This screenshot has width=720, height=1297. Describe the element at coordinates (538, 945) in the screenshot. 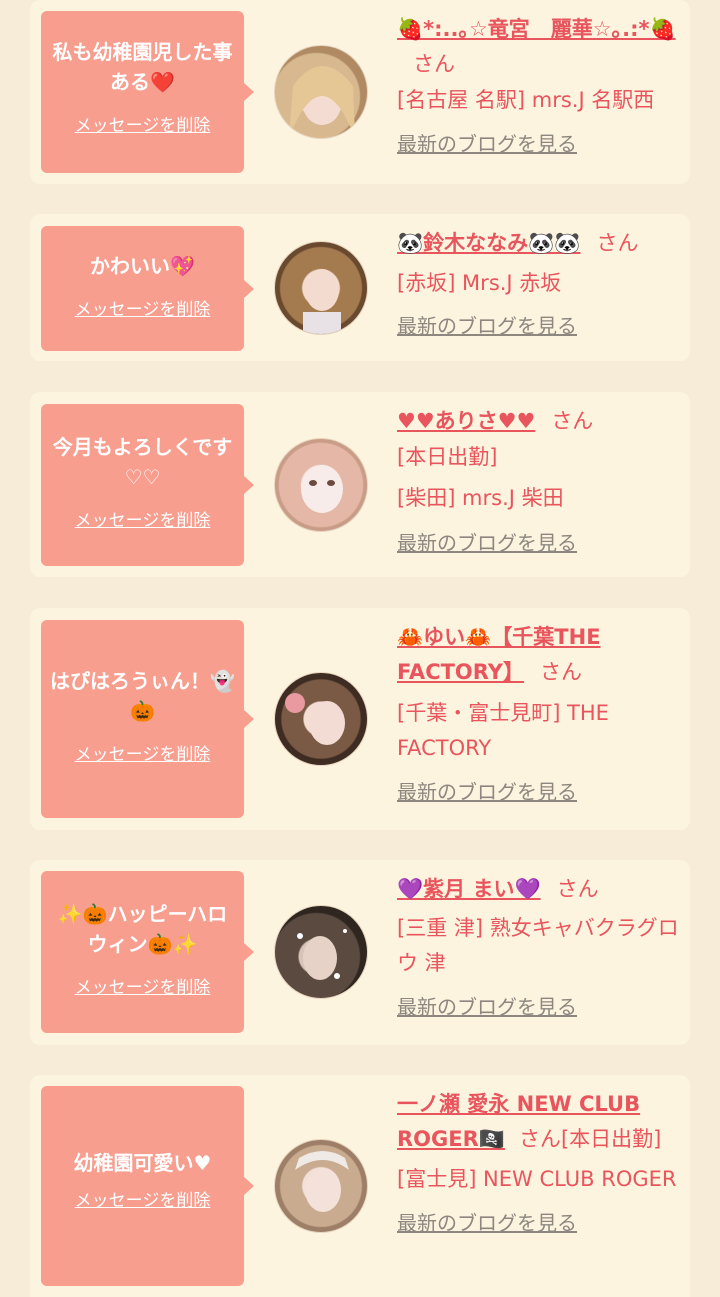

I see `location-text: [三重 津] 熟女キャバクラグロウ 津` at that location.